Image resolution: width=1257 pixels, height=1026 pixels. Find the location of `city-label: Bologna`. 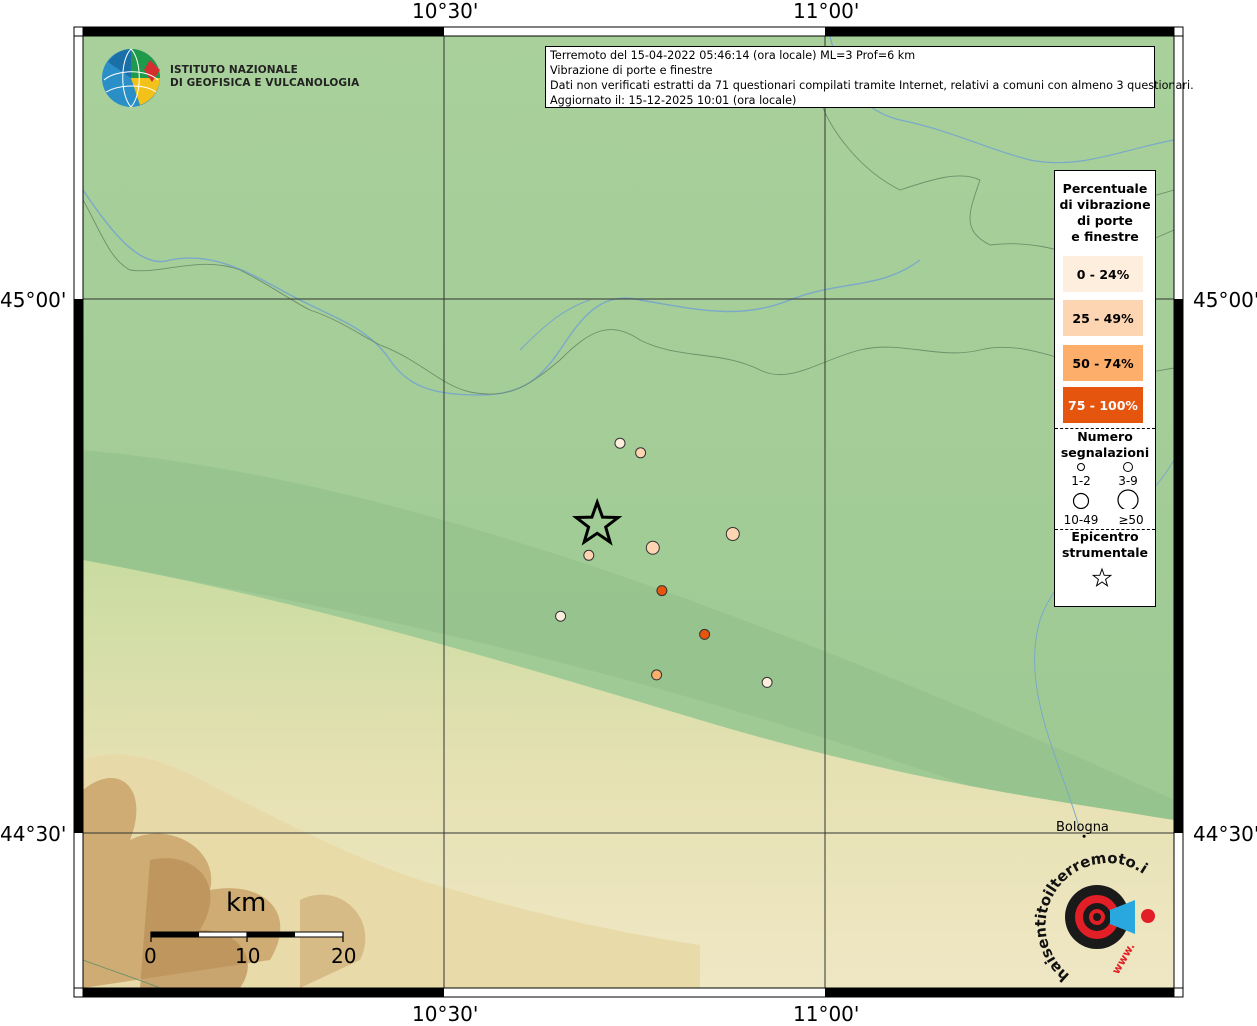

city-label: Bologna is located at coordinates (1082, 827).